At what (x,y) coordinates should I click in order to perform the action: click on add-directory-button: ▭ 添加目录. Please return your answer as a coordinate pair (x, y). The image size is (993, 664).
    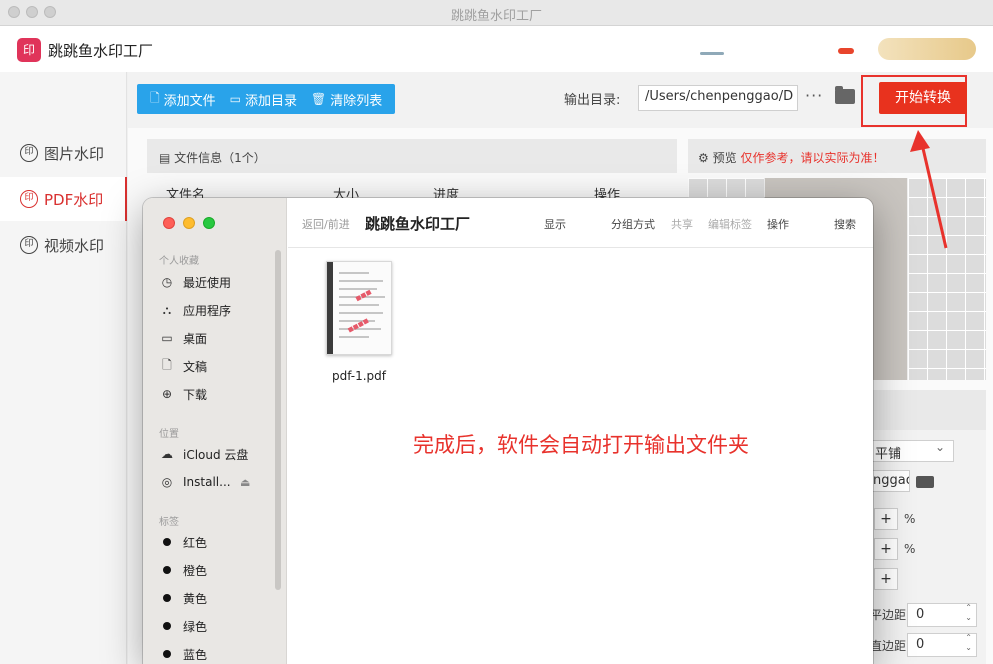
    Looking at the image, I should click on (263, 99).